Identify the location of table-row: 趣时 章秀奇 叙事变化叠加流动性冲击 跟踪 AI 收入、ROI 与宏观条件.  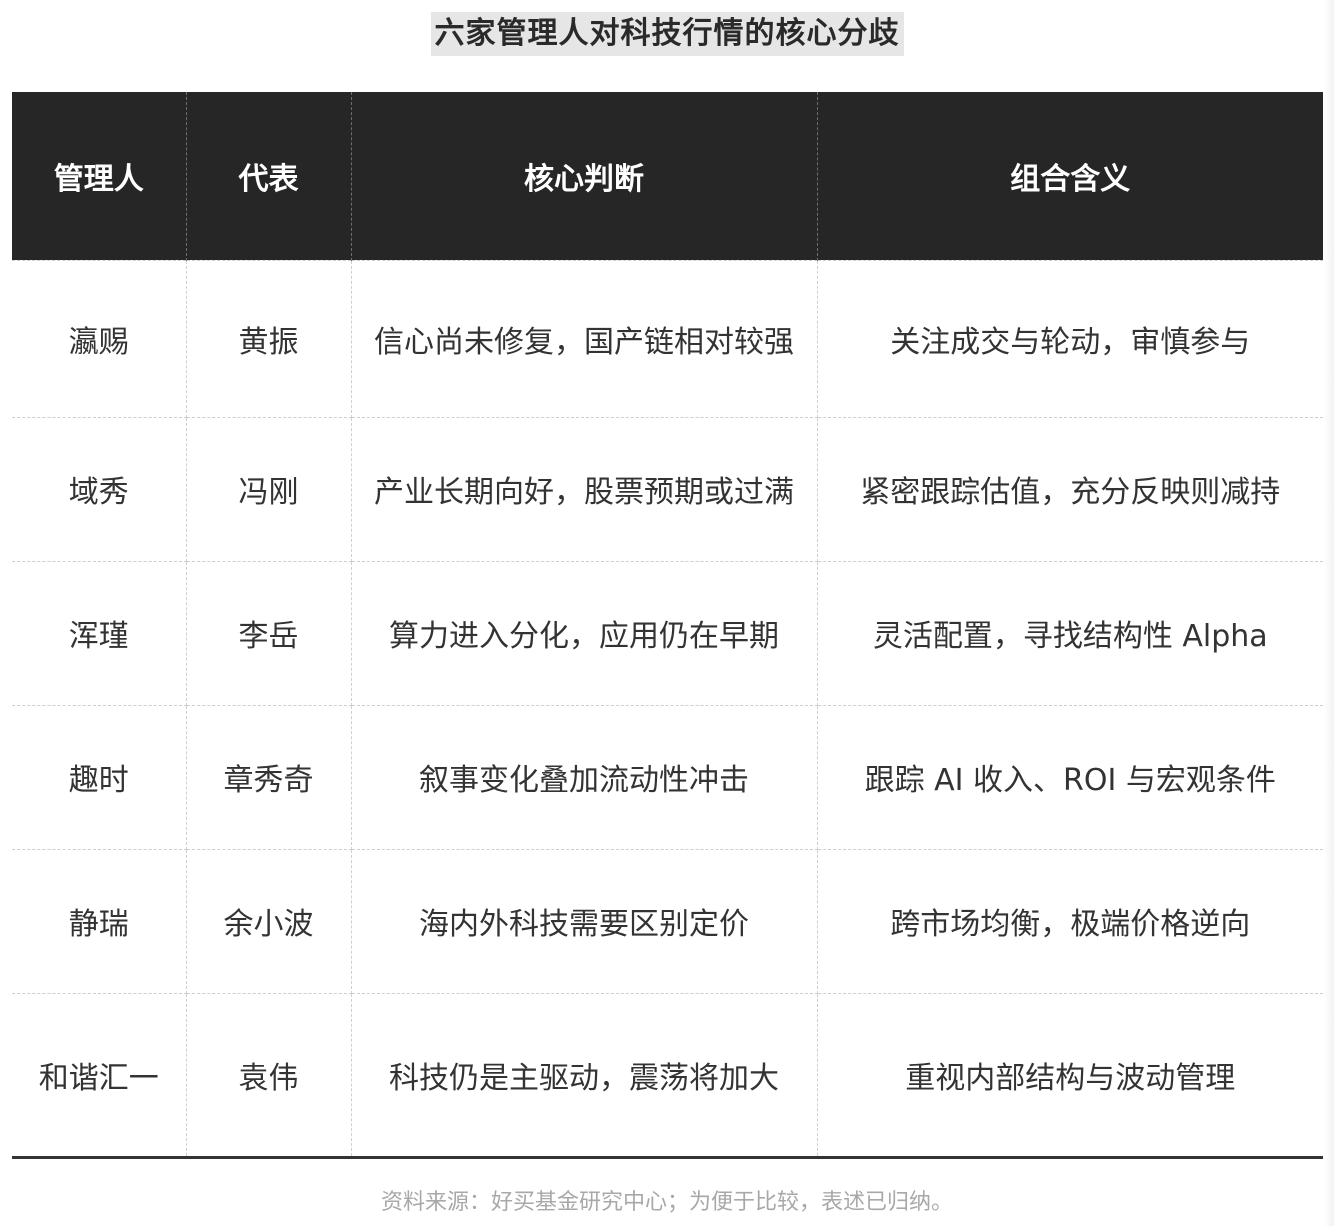
(667, 777).